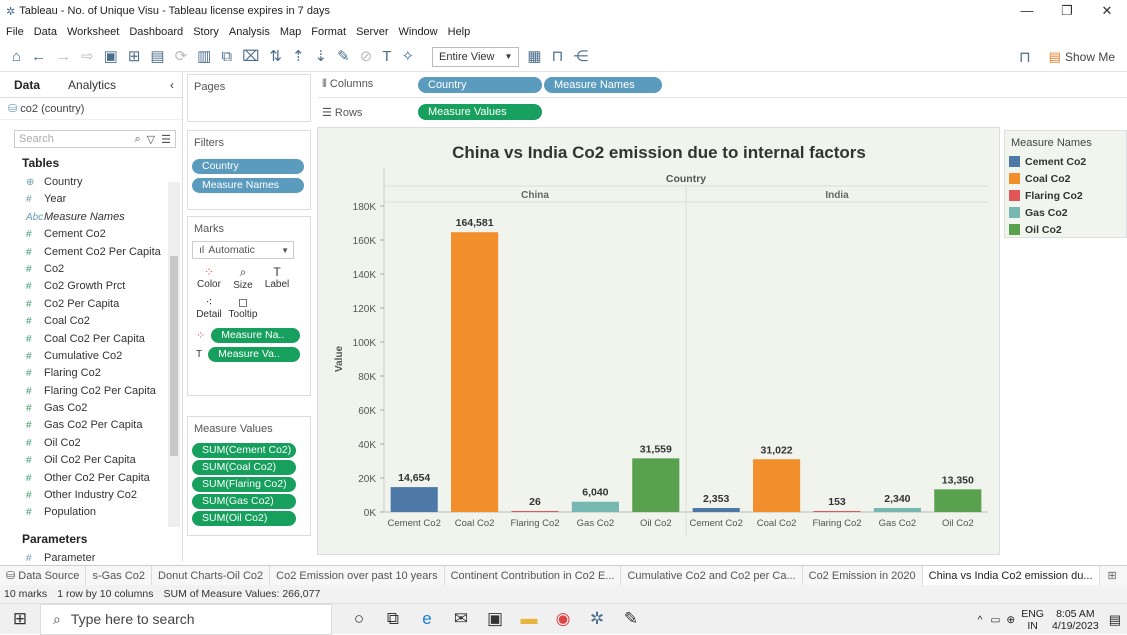  I want to click on view-options-icon: ☰, so click(166, 139).